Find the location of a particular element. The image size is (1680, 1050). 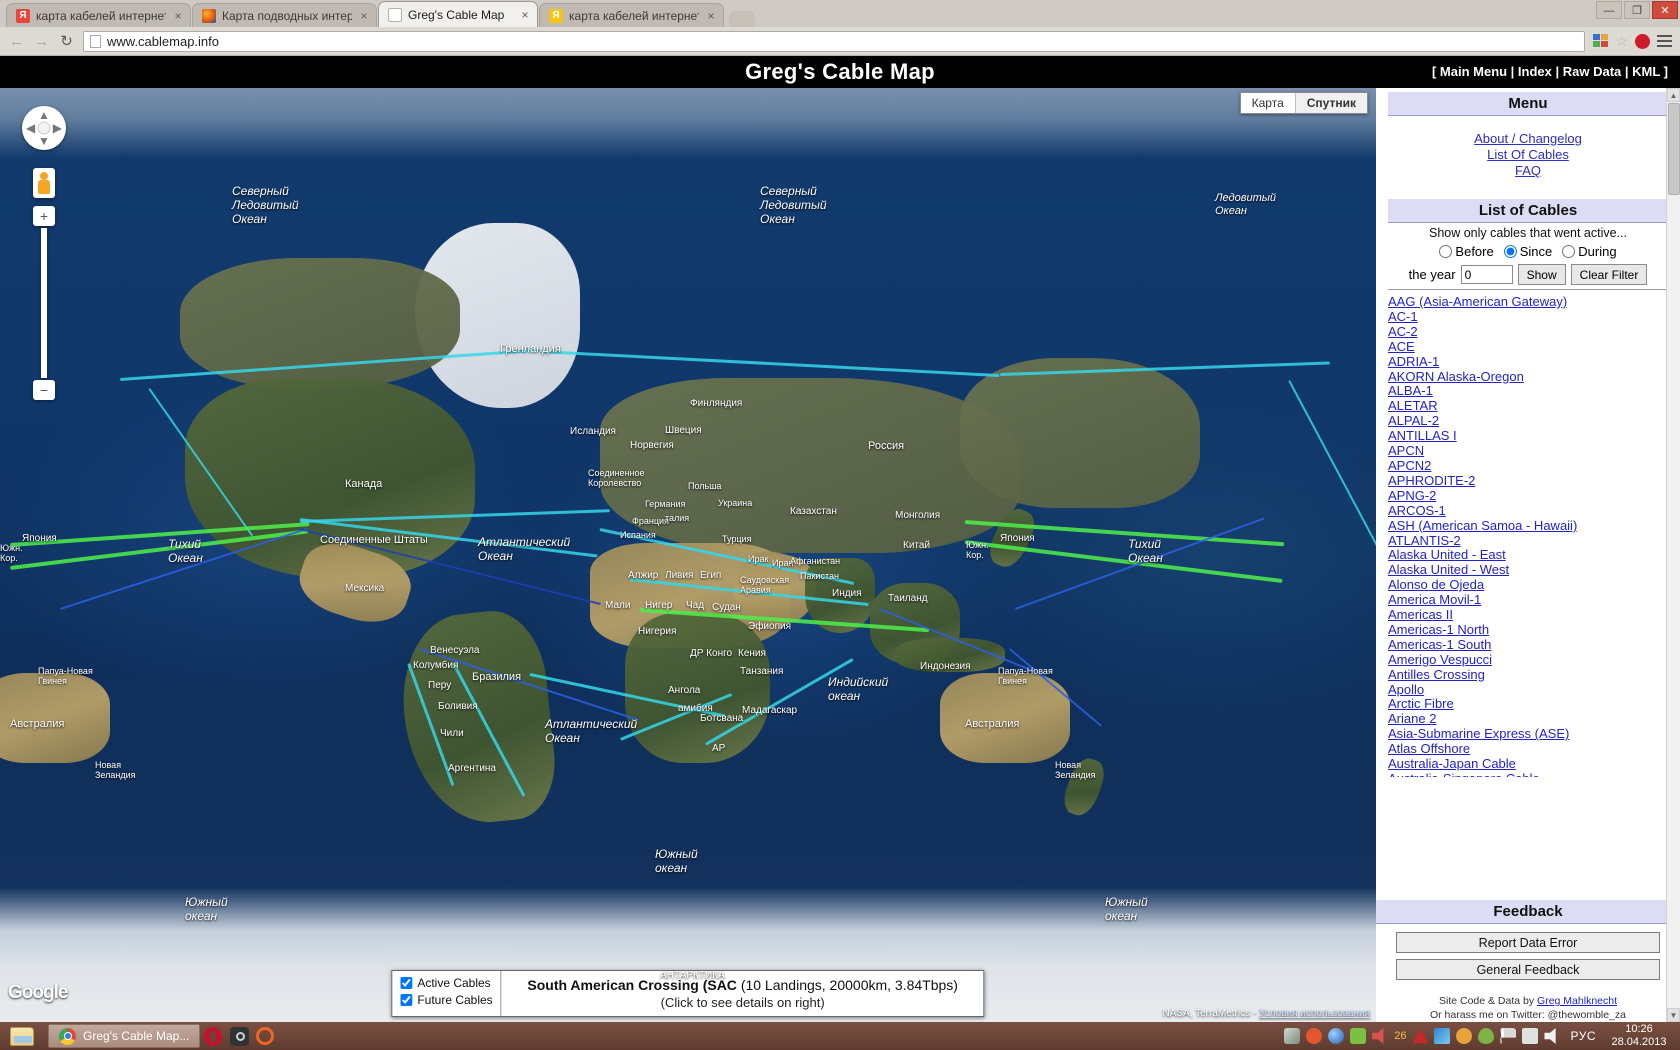

filter-radio-group: Before Since During is located at coordinates (1528, 251).